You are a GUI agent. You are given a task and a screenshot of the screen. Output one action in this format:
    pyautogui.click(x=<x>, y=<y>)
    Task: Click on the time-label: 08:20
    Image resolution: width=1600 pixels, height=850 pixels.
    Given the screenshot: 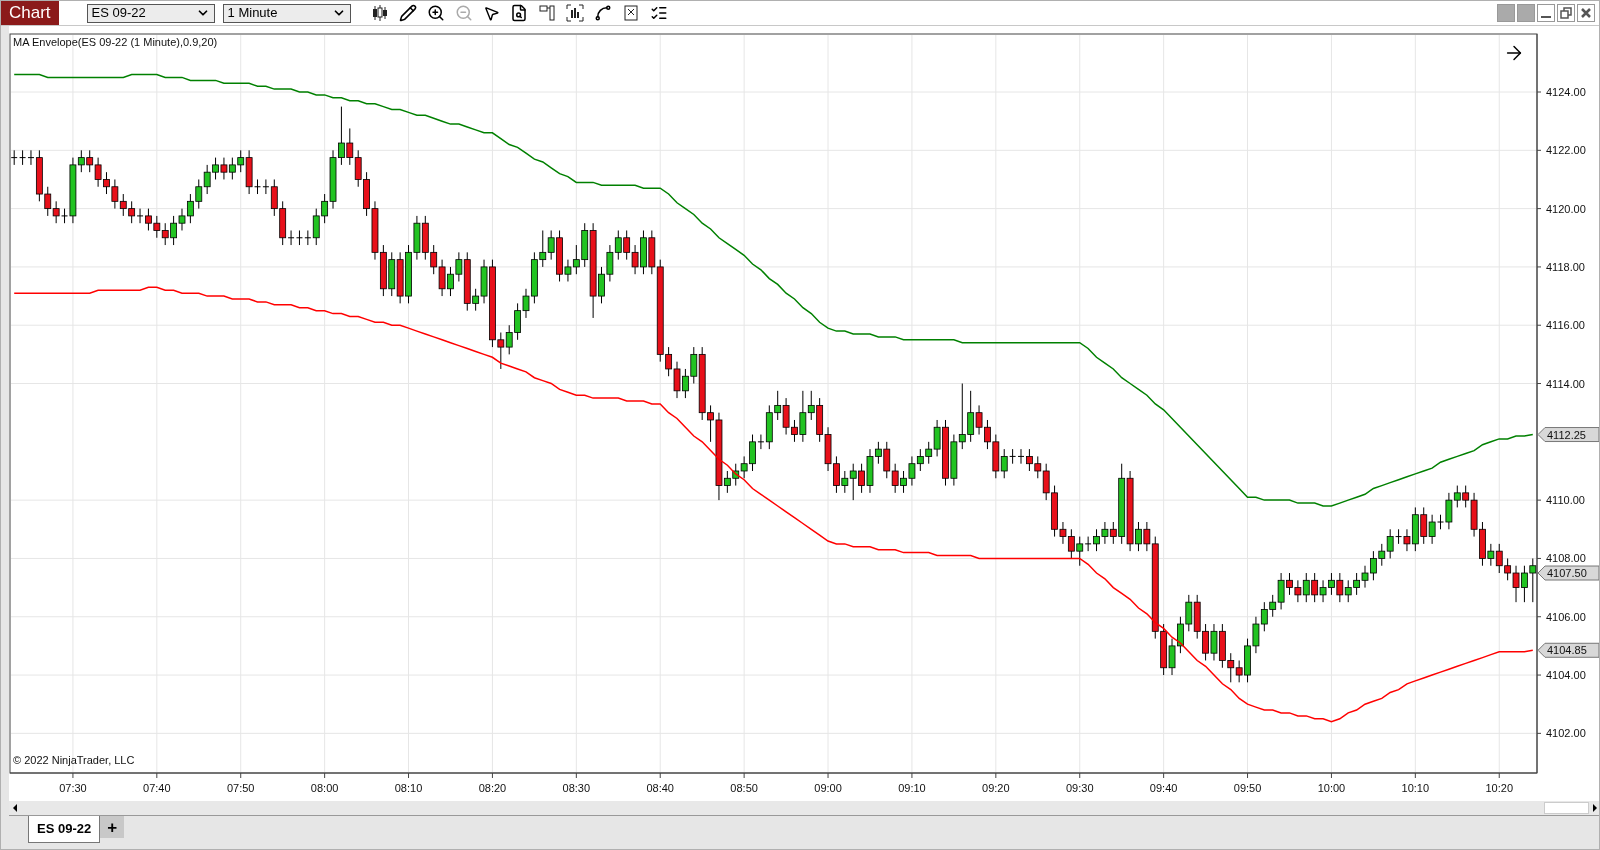 What is the action you would take?
    pyautogui.click(x=492, y=788)
    